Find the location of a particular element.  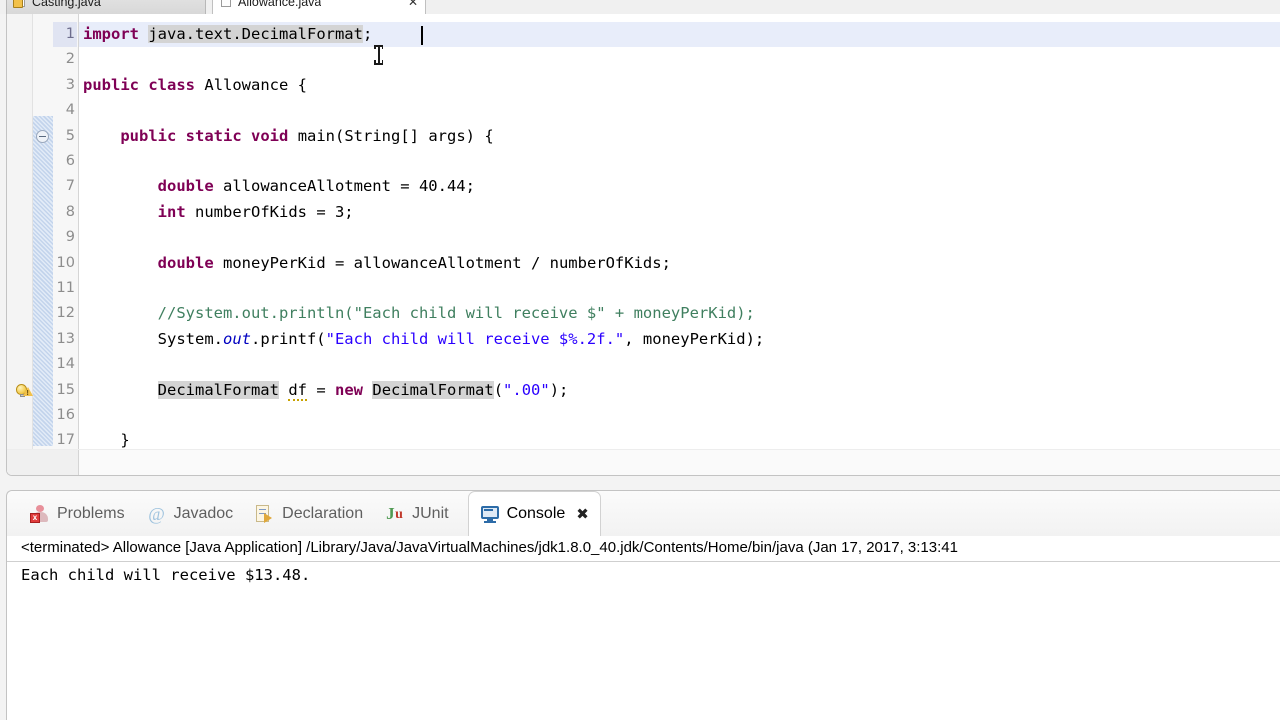

console-icon is located at coordinates (490, 514).